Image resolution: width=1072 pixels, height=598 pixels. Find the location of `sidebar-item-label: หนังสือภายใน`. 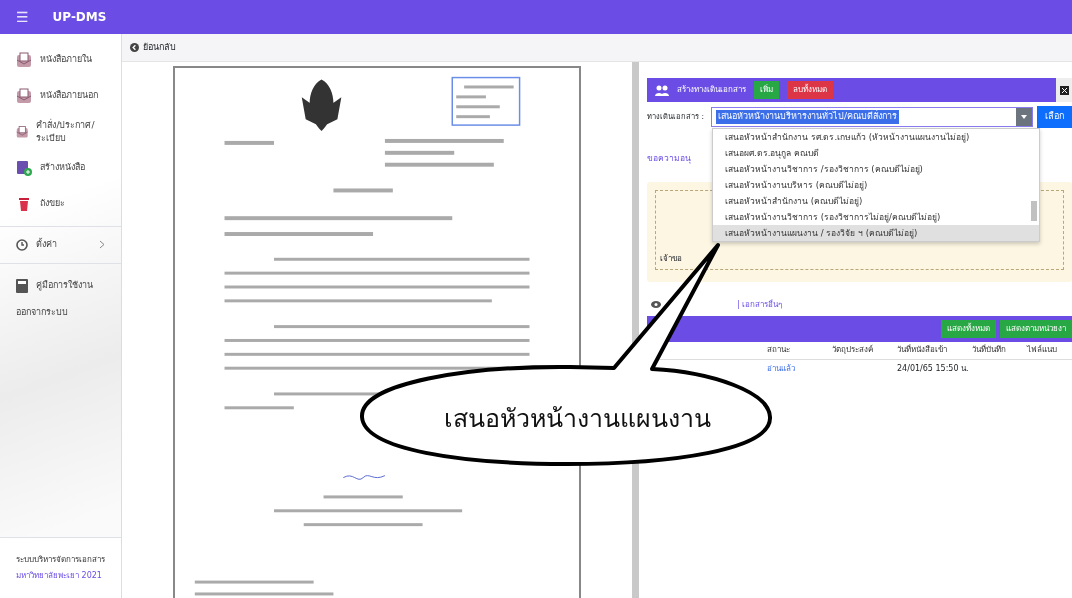

sidebar-item-label: หนังสือภายใน is located at coordinates (66, 60).